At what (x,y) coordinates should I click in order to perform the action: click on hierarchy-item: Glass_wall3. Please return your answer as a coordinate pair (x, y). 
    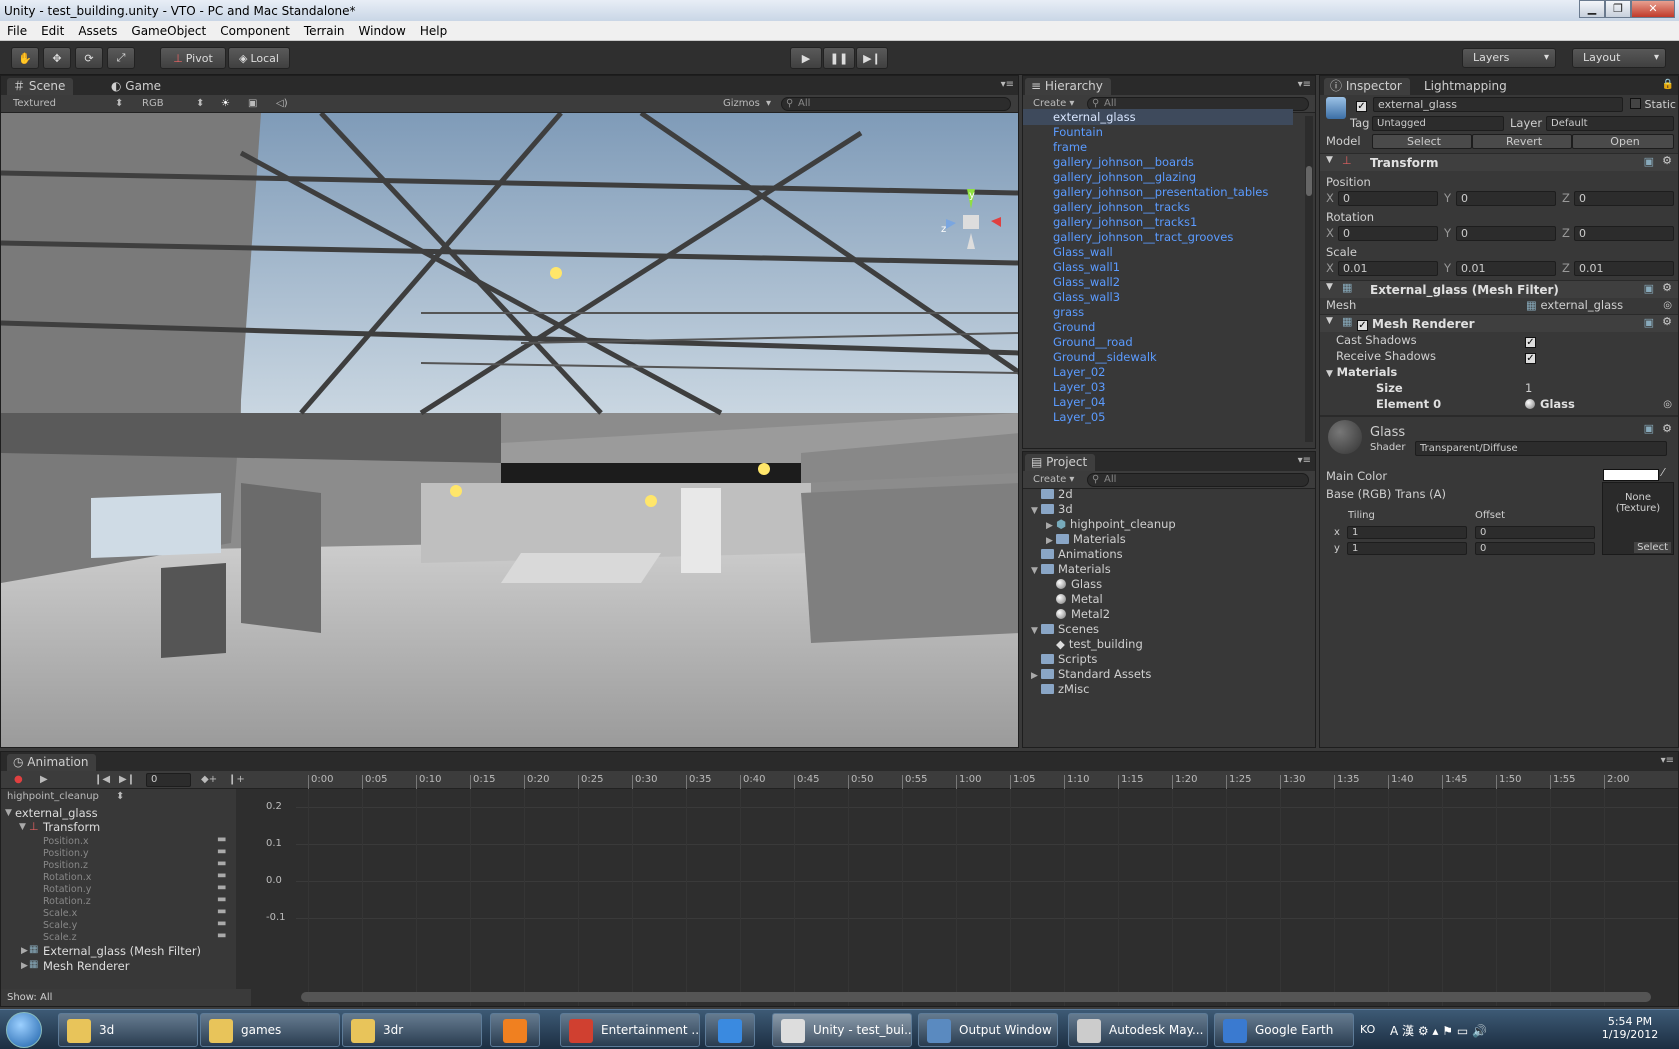
    Looking at the image, I should click on (1086, 297).